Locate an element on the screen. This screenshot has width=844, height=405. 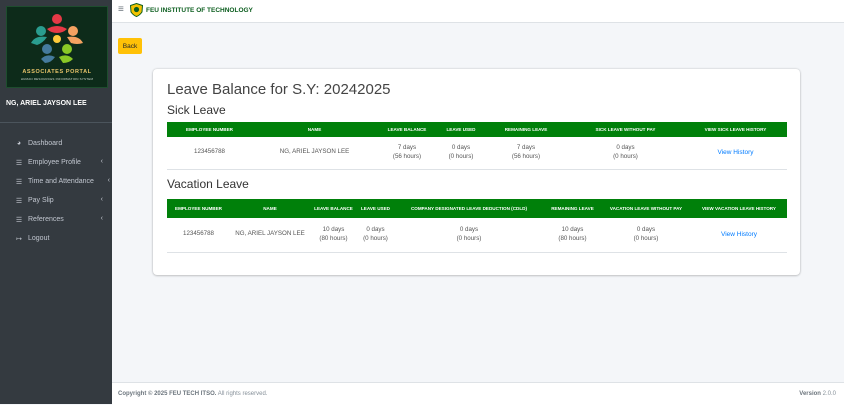
sidebar-item-label: Employee Profile is located at coordinates (54, 162).